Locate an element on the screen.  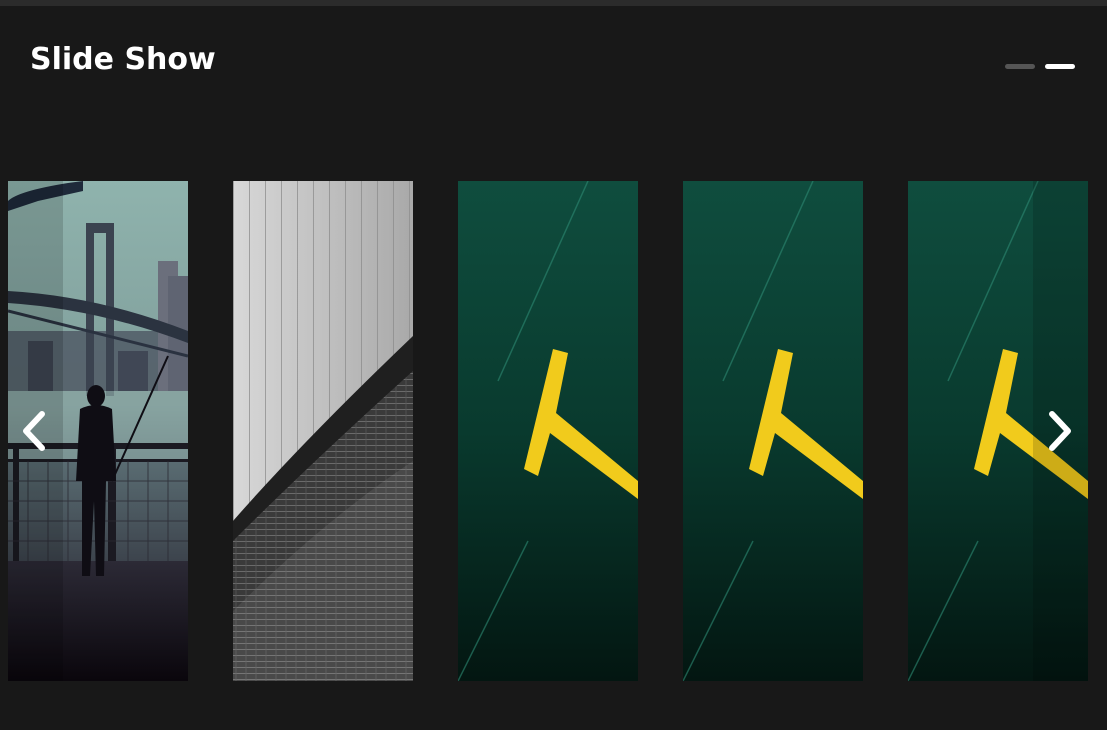
building-facade-photo is located at coordinates (323, 431).